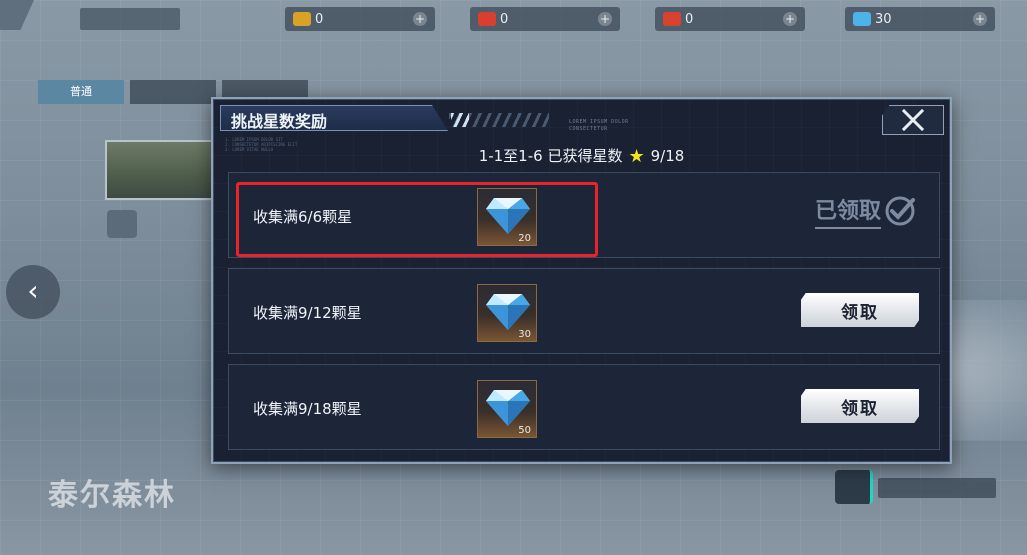 This screenshot has height=555, width=1027. Describe the element at coordinates (122, 224) in the screenshot. I see `level-badge-icon` at that location.